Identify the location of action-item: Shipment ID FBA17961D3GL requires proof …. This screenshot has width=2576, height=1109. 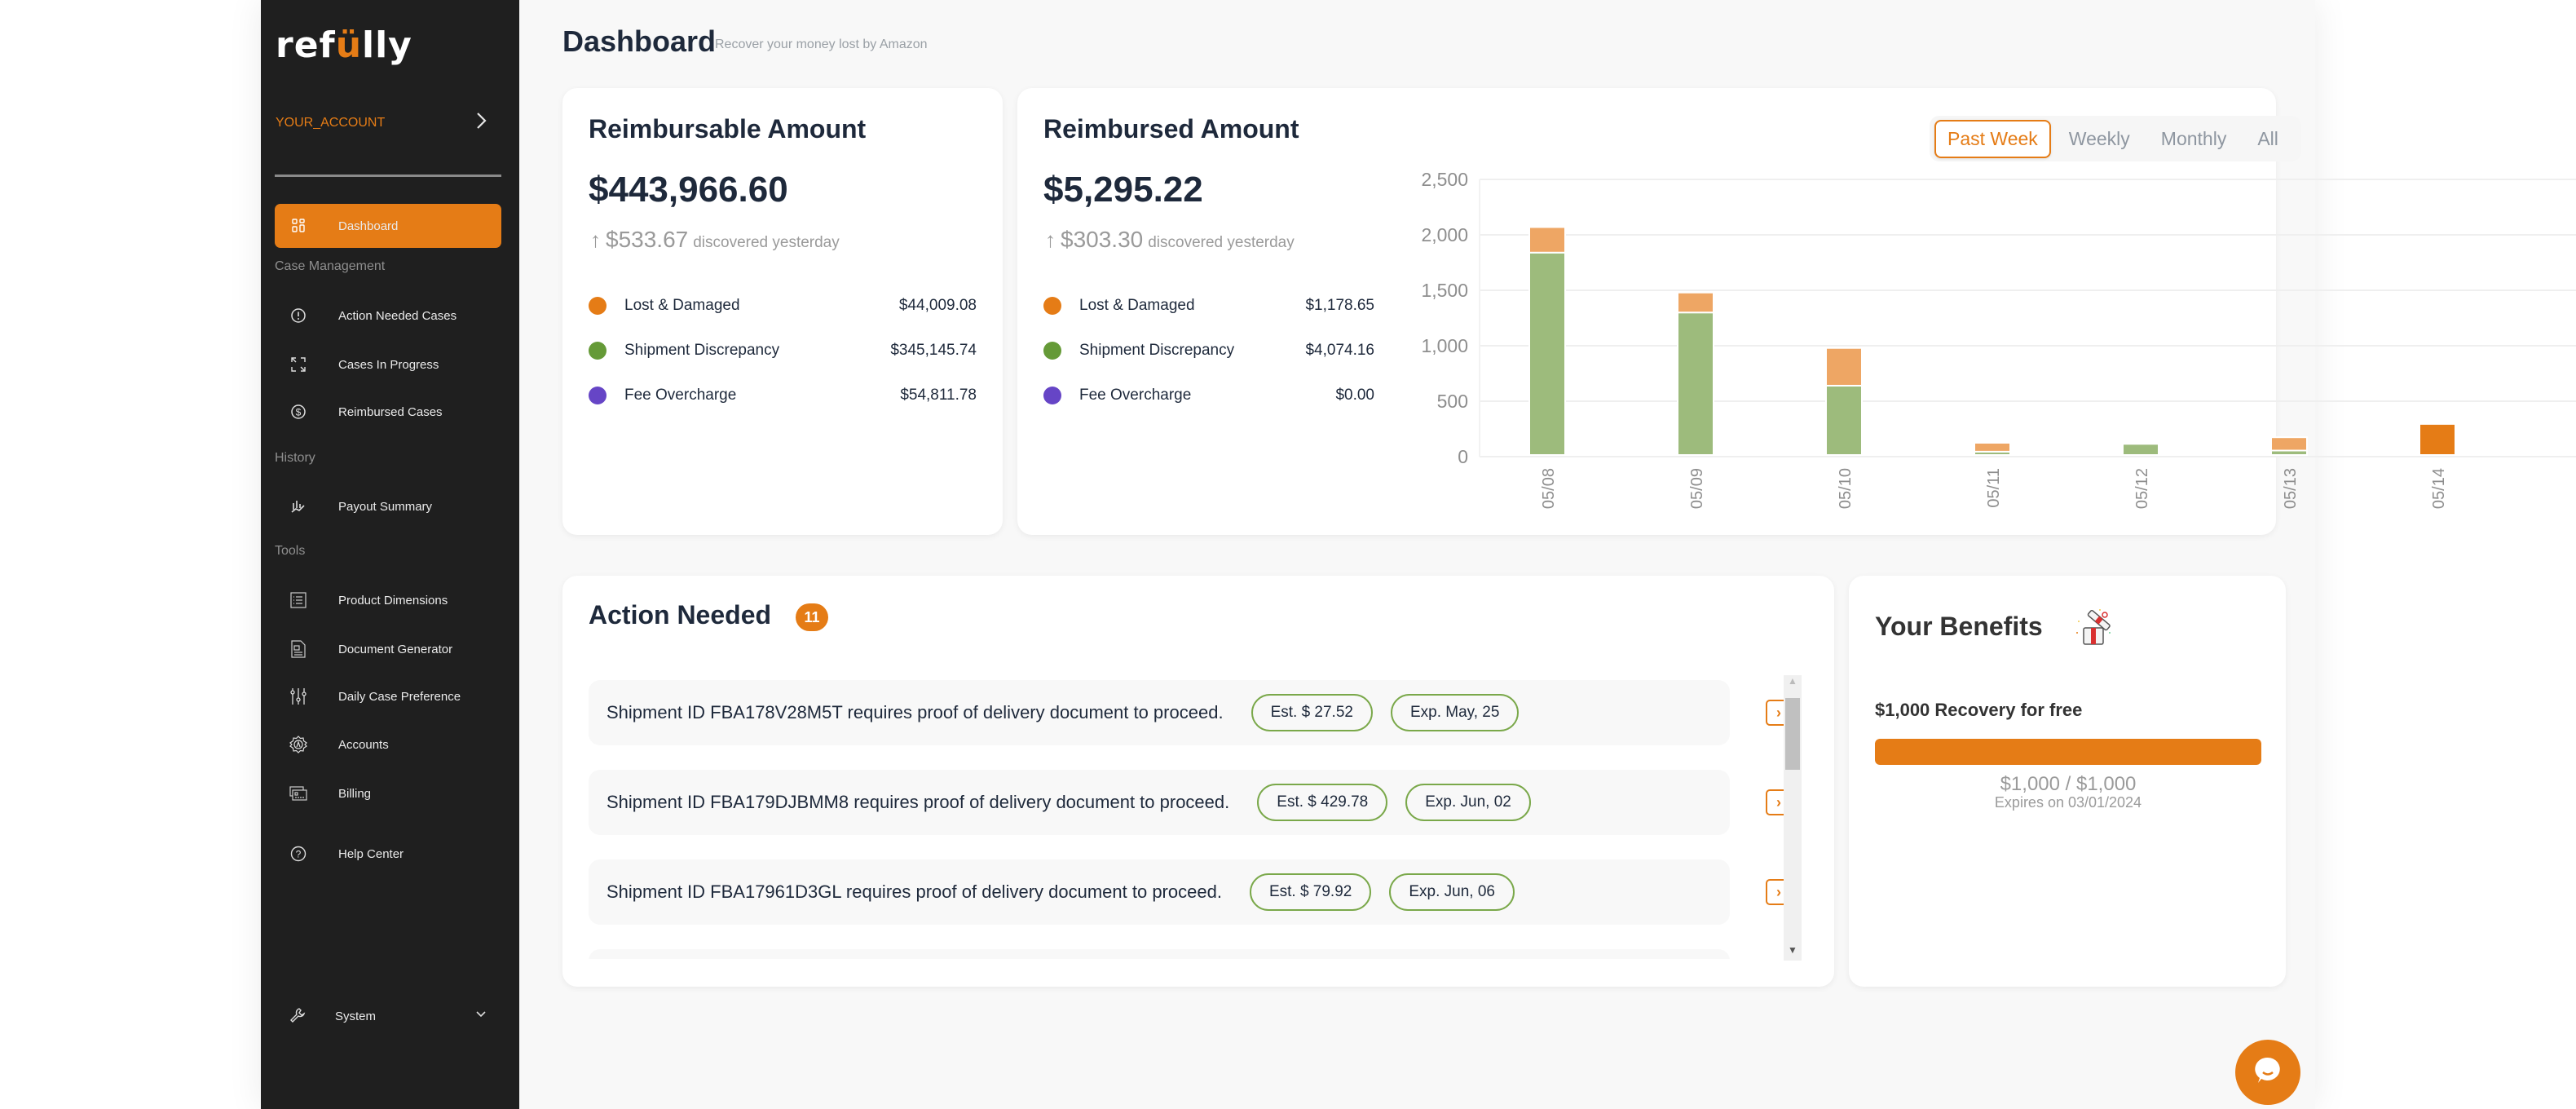
(1159, 892).